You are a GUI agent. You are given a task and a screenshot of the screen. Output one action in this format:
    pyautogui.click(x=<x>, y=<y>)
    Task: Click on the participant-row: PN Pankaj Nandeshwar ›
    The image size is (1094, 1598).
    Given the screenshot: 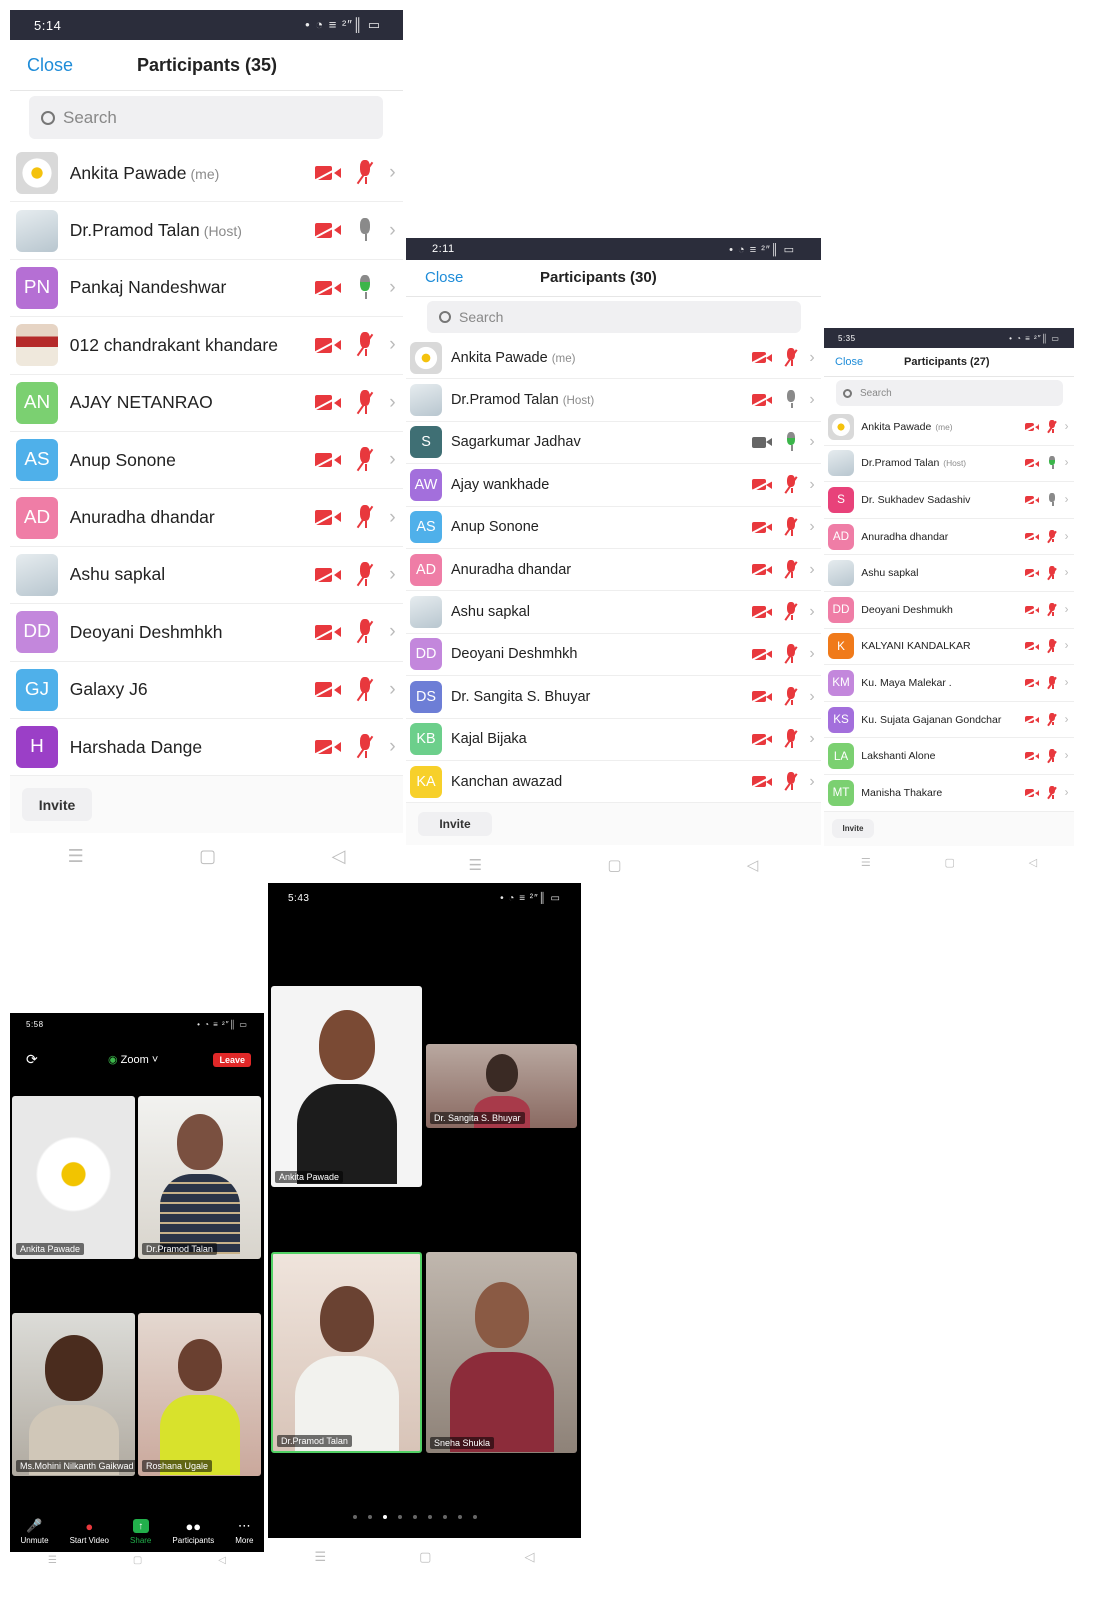 What is the action you would take?
    pyautogui.click(x=206, y=289)
    